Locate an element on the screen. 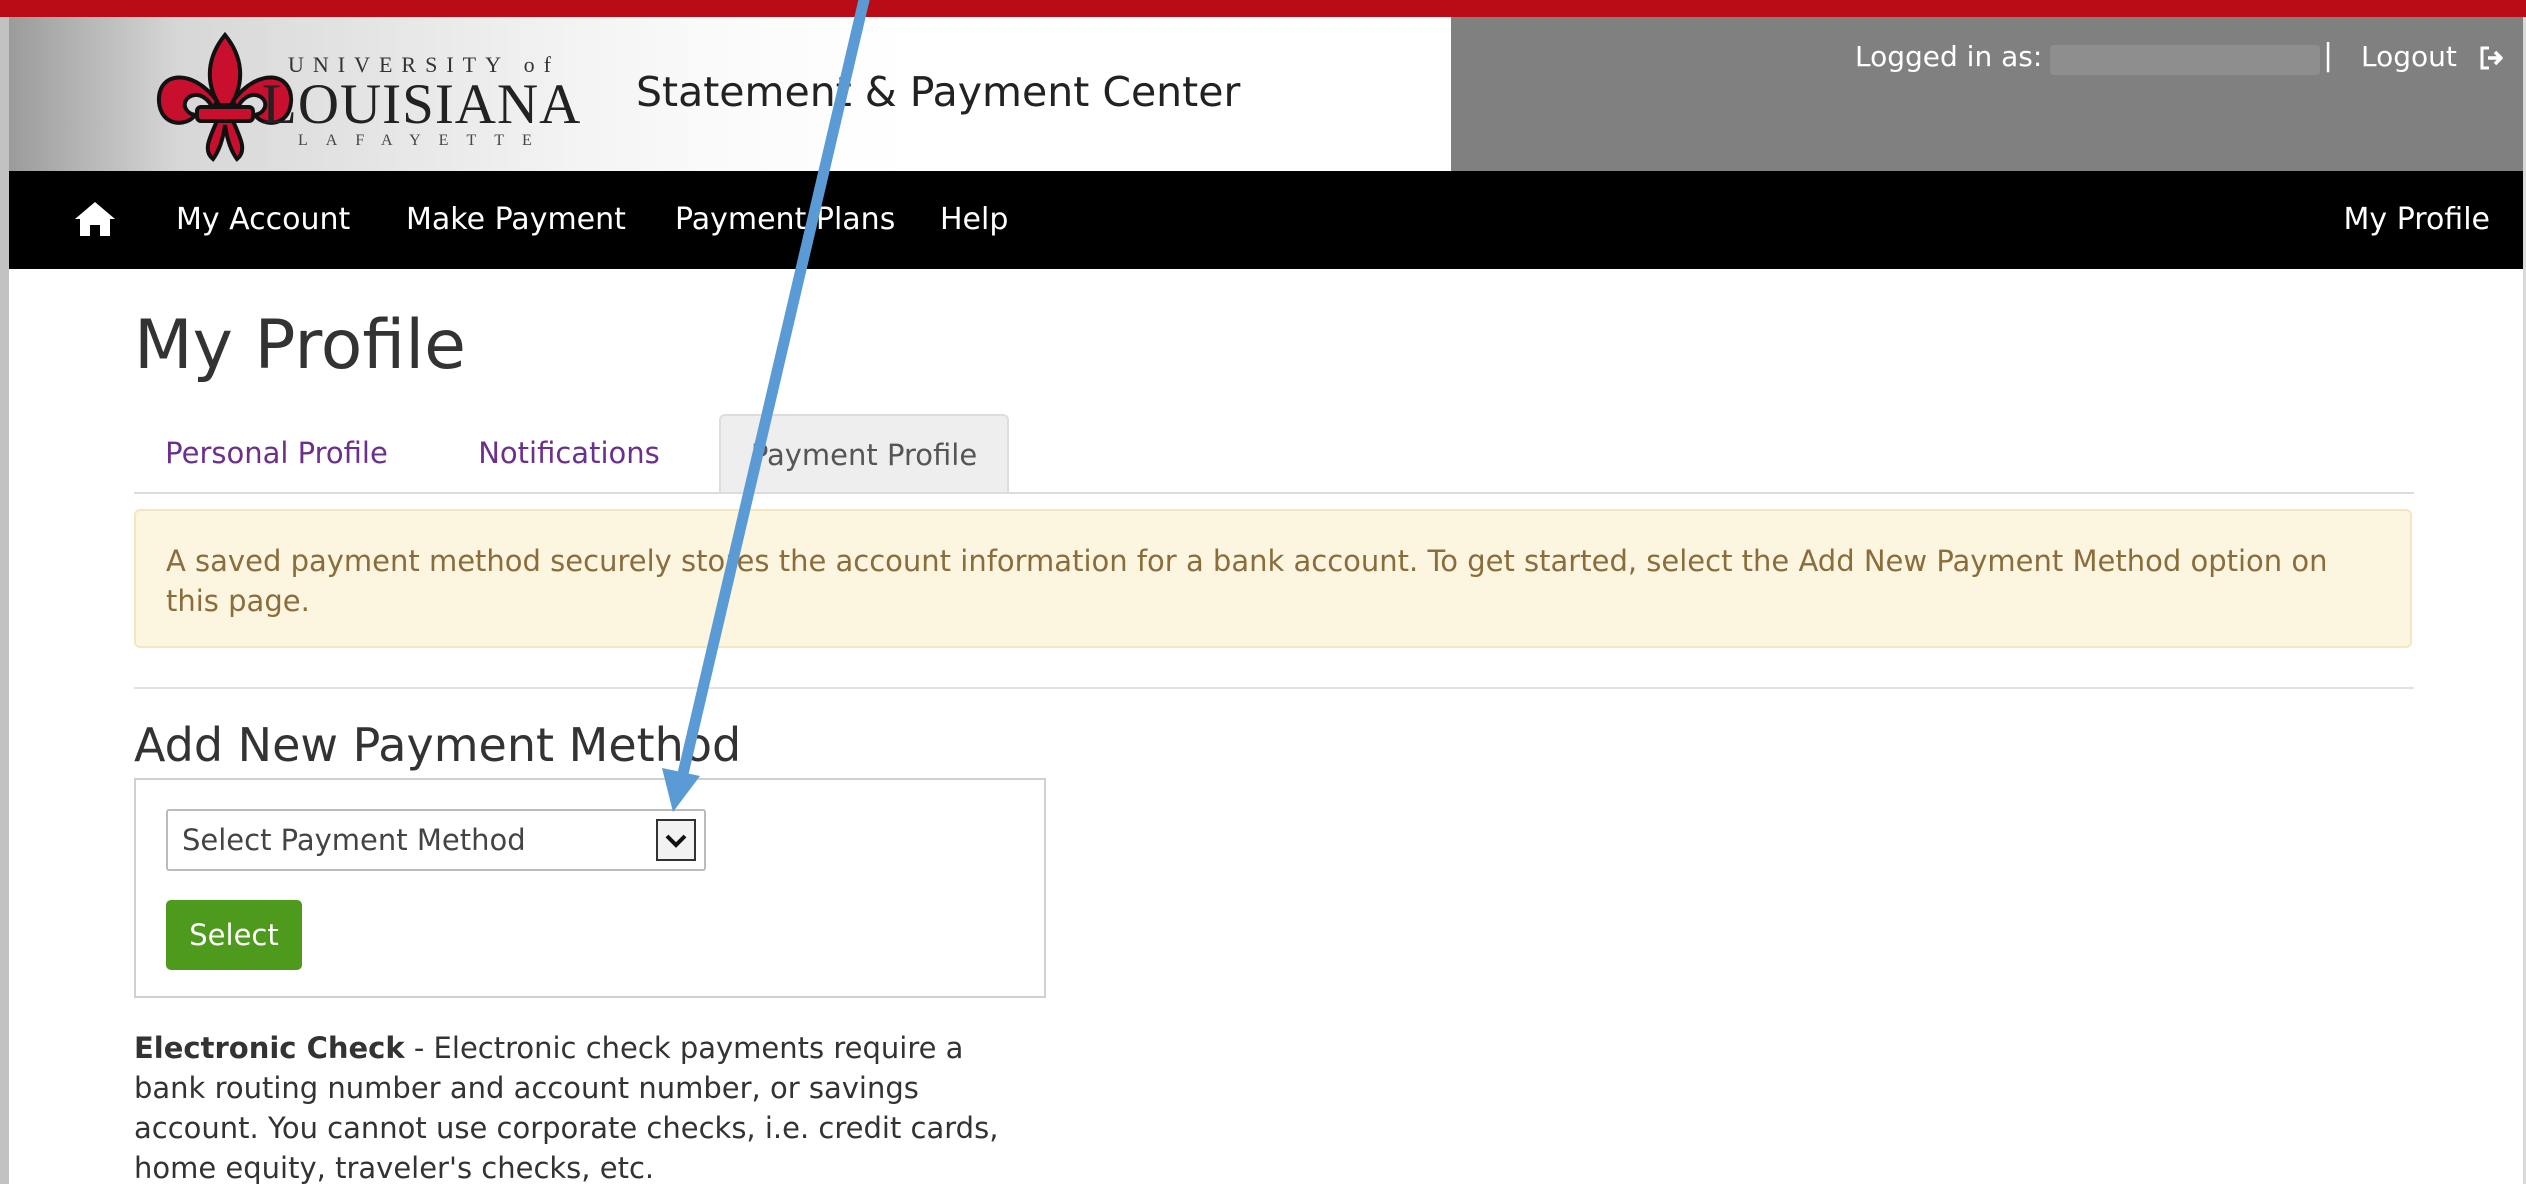 The width and height of the screenshot is (2526, 1188). window-edge-left is located at coordinates (4, 600).